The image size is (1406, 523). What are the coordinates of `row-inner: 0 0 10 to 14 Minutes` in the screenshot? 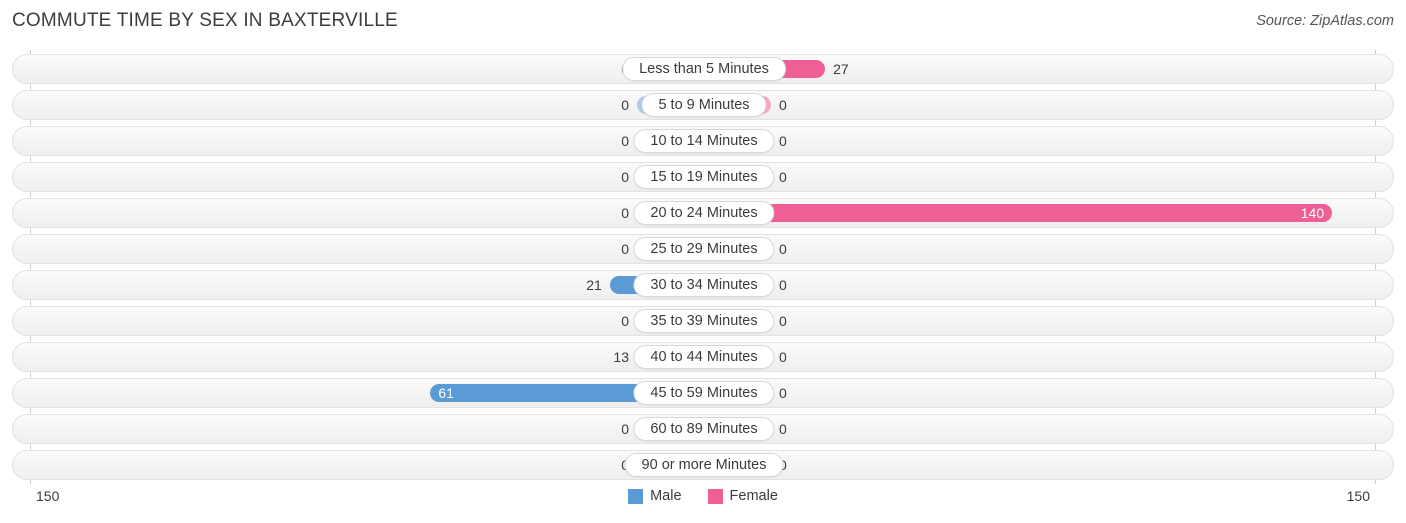 It's located at (703, 141).